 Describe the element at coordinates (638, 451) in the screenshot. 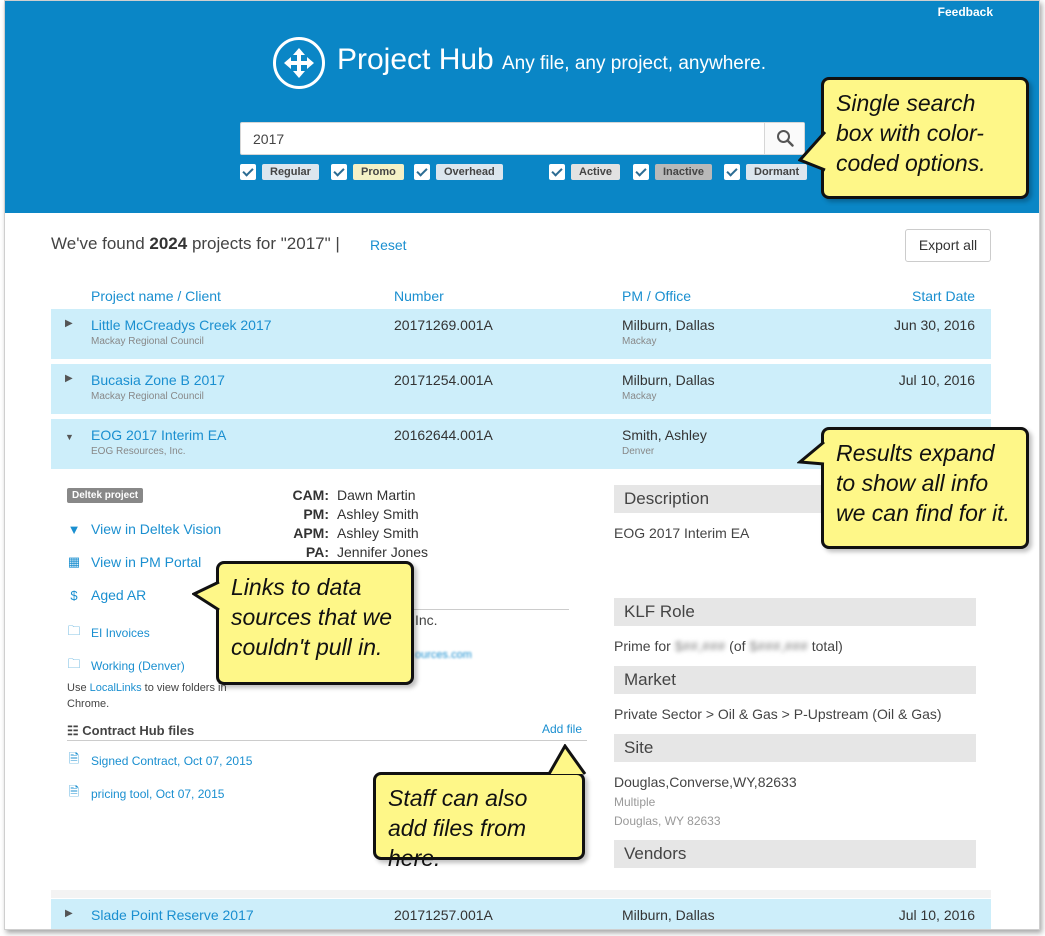

I see `office: Denver` at that location.